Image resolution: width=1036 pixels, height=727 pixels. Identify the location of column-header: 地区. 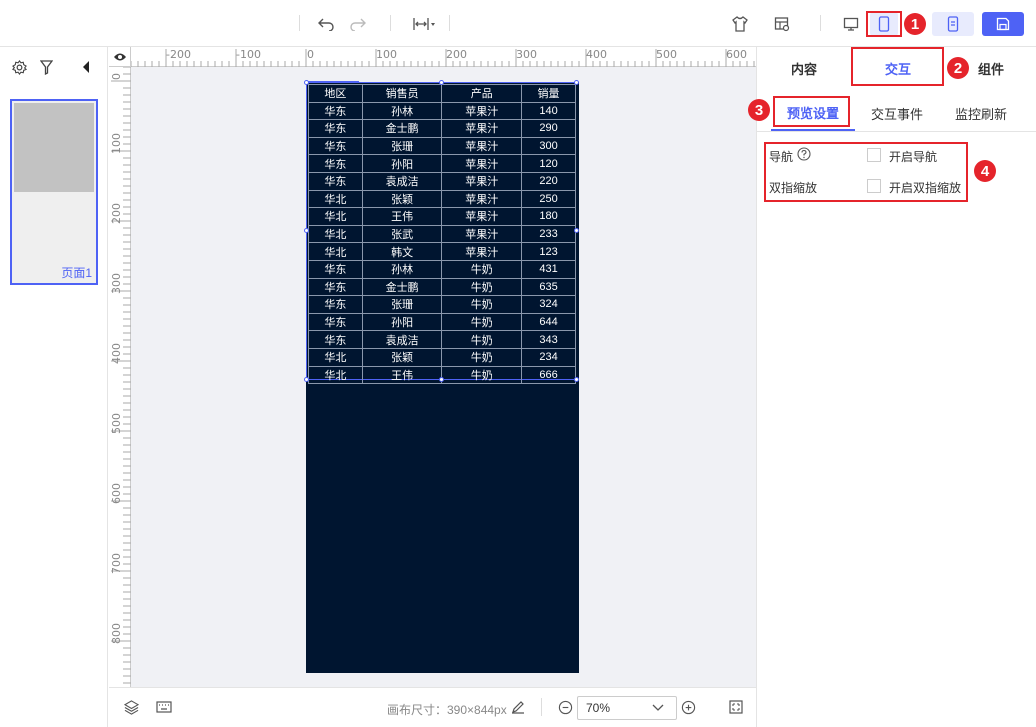
(335, 93).